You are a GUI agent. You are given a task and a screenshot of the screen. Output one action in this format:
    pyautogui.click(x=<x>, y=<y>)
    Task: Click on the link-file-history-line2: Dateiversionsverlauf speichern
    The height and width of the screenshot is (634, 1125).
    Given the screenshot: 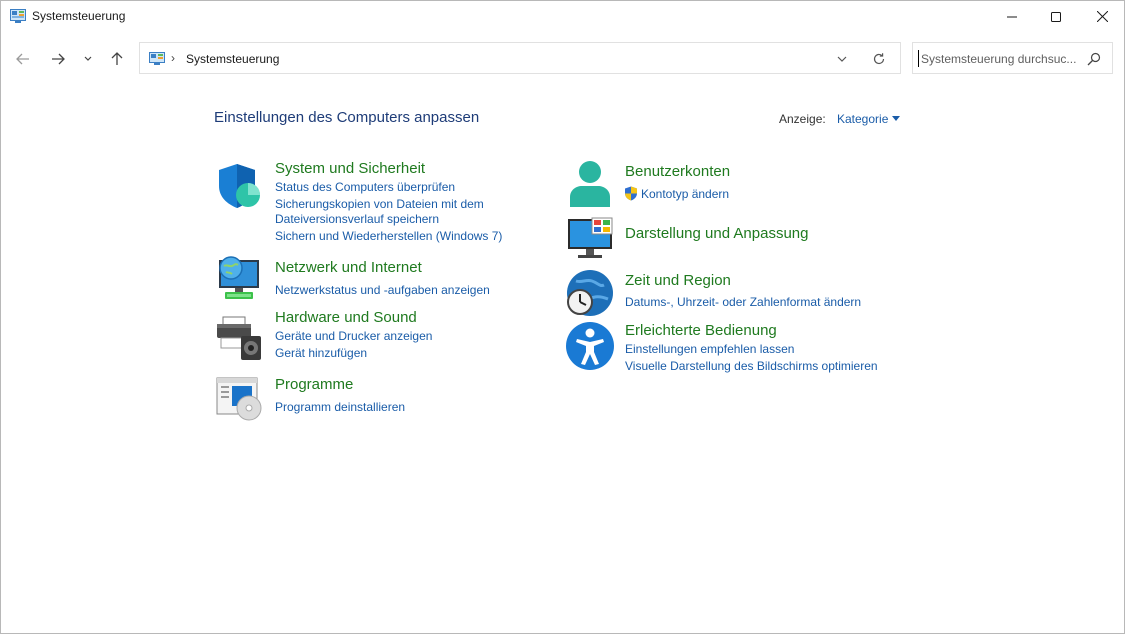 What is the action you would take?
    pyautogui.click(x=357, y=219)
    